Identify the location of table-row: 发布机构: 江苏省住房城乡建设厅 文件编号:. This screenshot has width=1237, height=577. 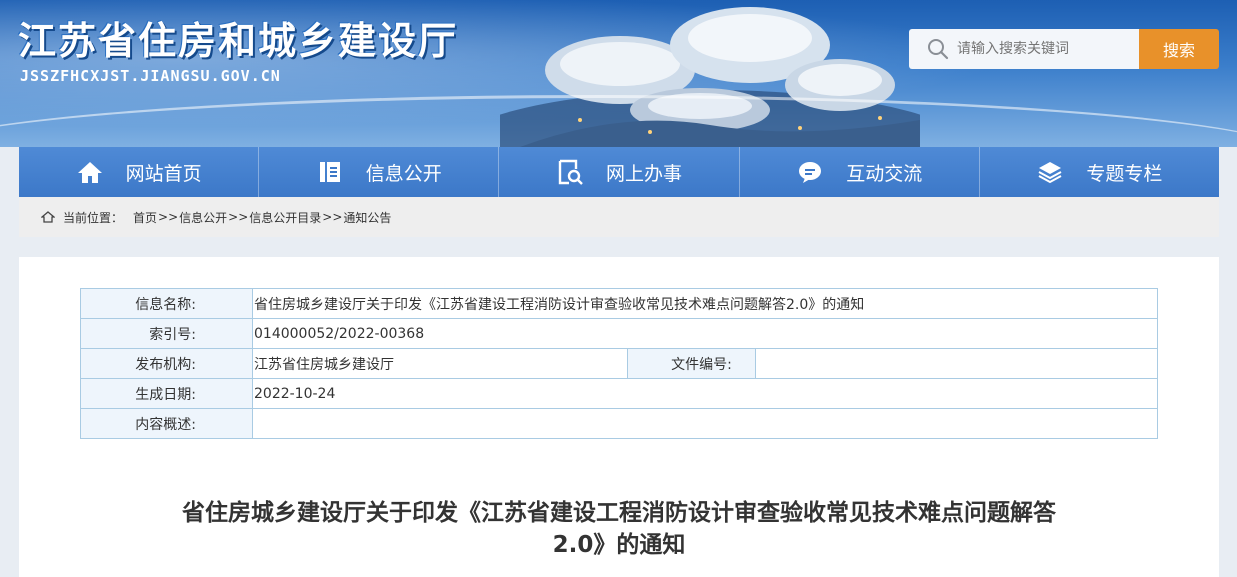
(619, 363).